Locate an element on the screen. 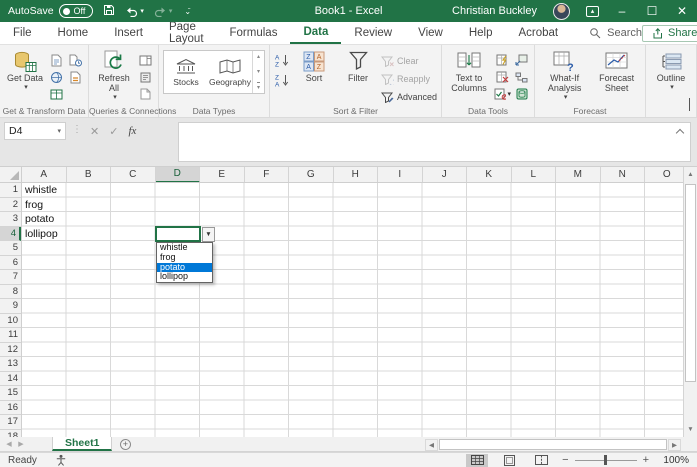 This screenshot has width=697, height=467. existing-connections-button is located at coordinates (75, 77).